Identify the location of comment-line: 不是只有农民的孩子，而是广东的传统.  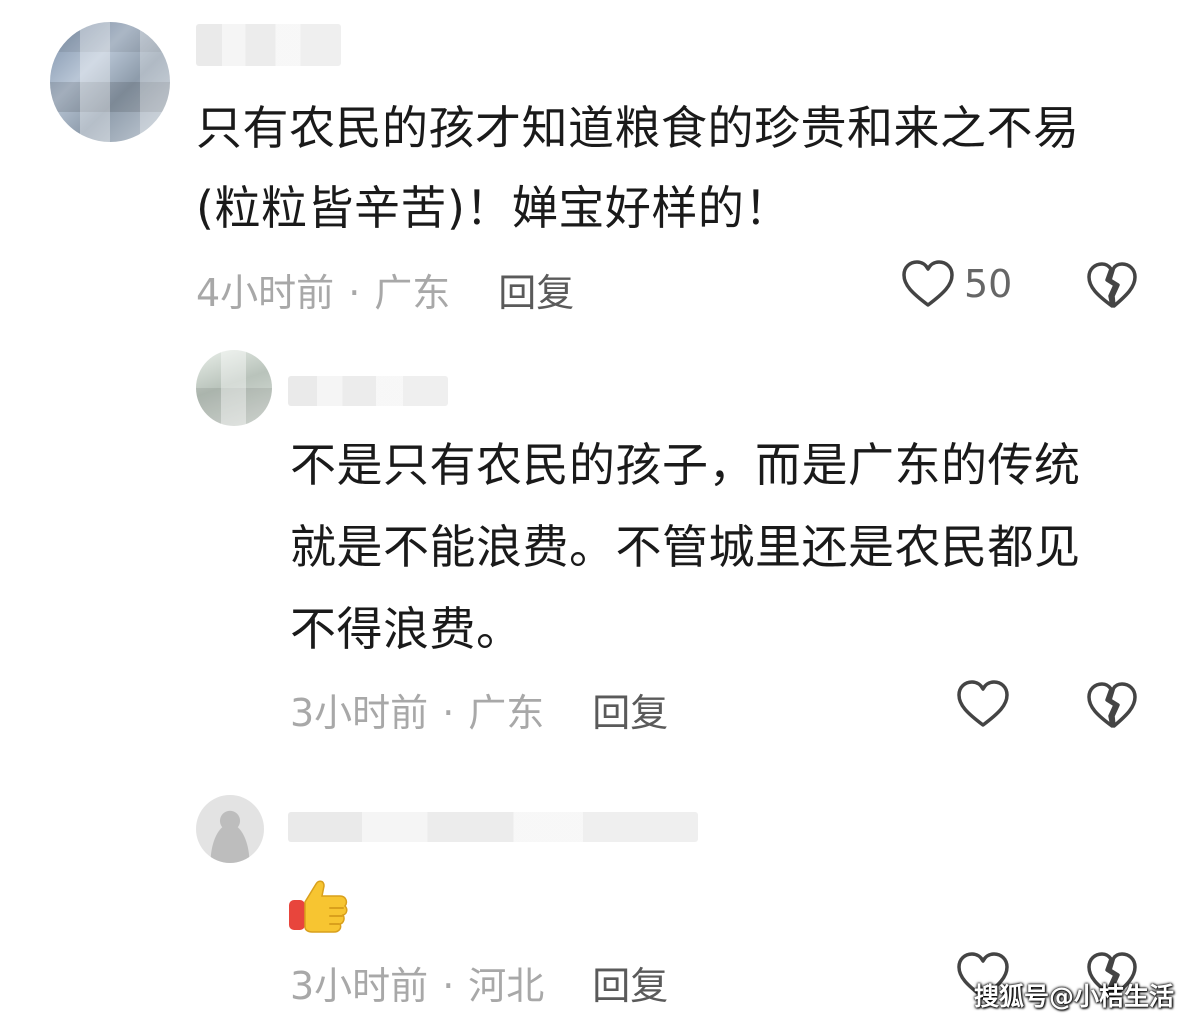
(685, 465).